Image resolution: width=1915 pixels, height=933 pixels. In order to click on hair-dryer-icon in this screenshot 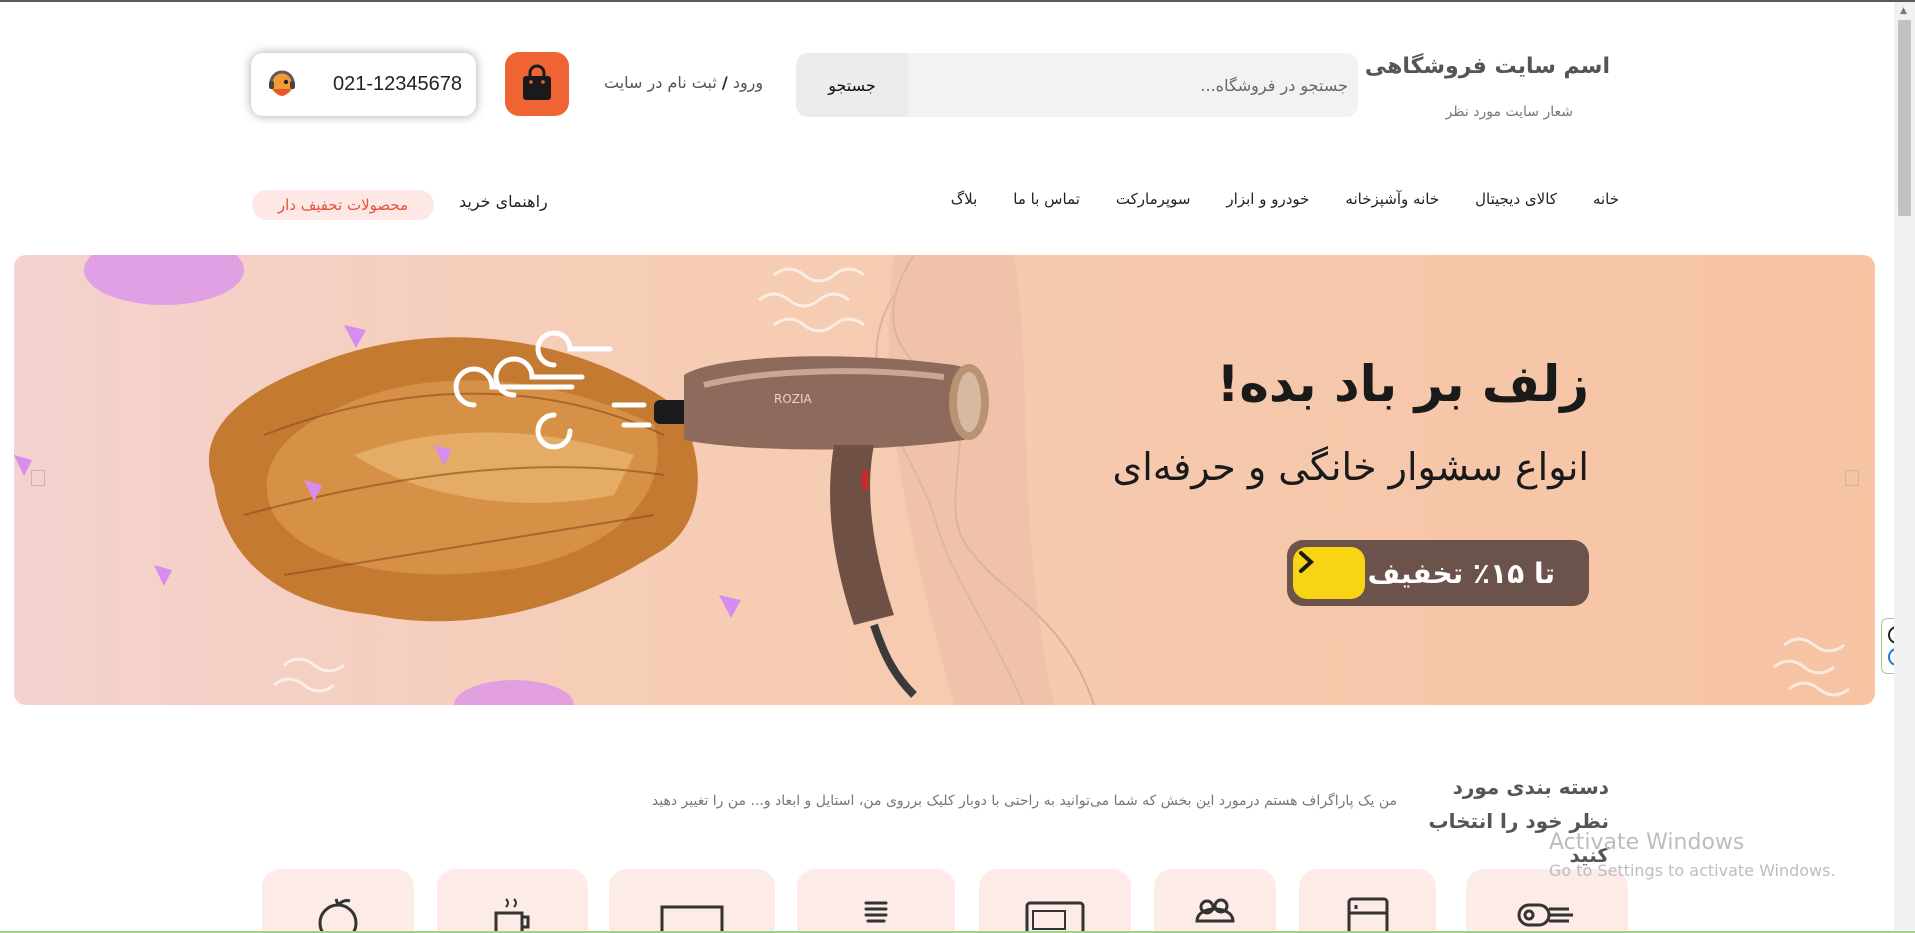, I will do `click(1545, 915)`.